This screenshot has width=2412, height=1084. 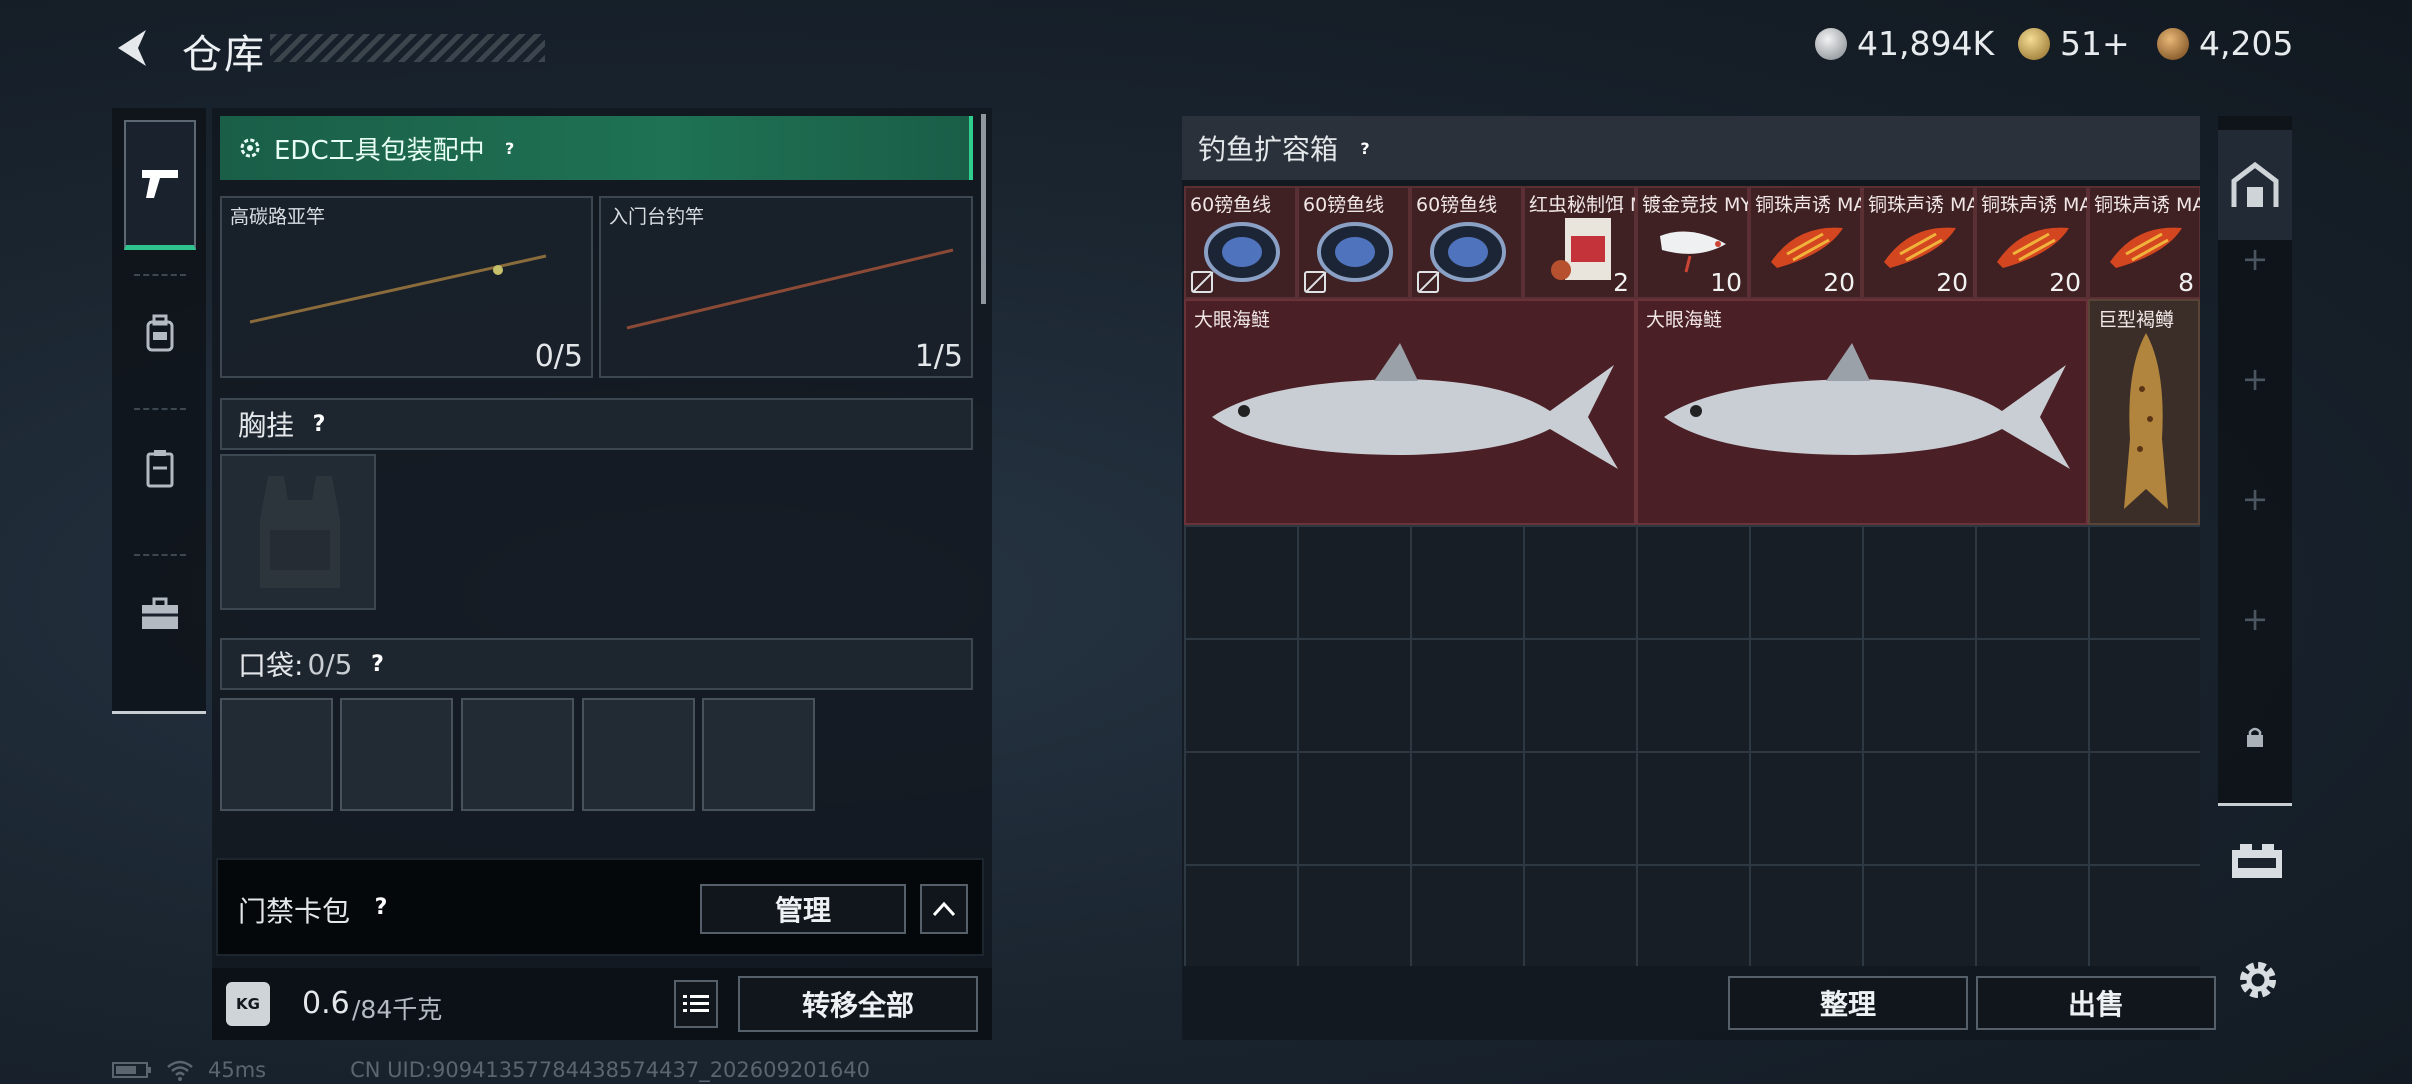 I want to click on chest-rig-slot, so click(x=298, y=532).